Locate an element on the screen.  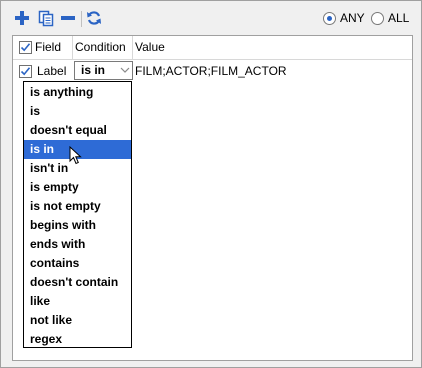
condition-combo: is in is located at coordinates (103, 70).